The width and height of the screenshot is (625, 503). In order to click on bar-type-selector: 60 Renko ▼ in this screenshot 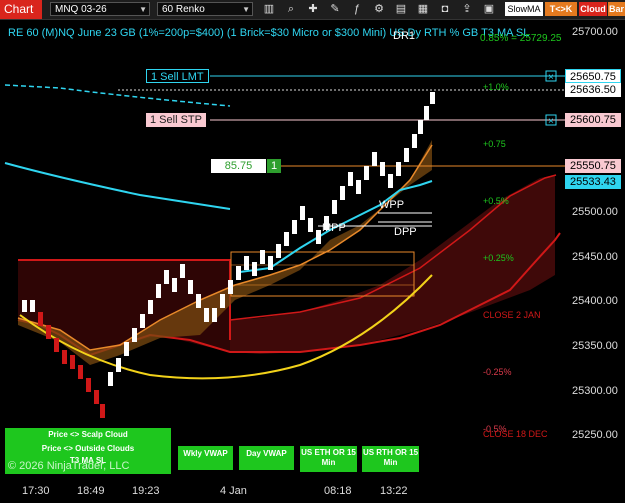, I will do `click(205, 9)`.